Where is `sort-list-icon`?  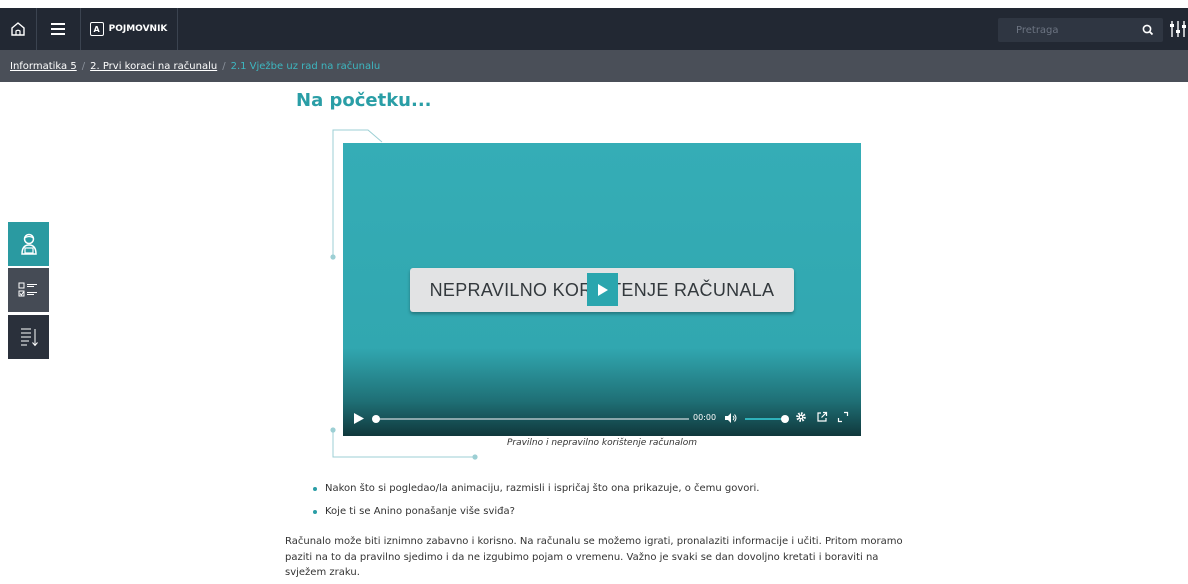 sort-list-icon is located at coordinates (29, 337).